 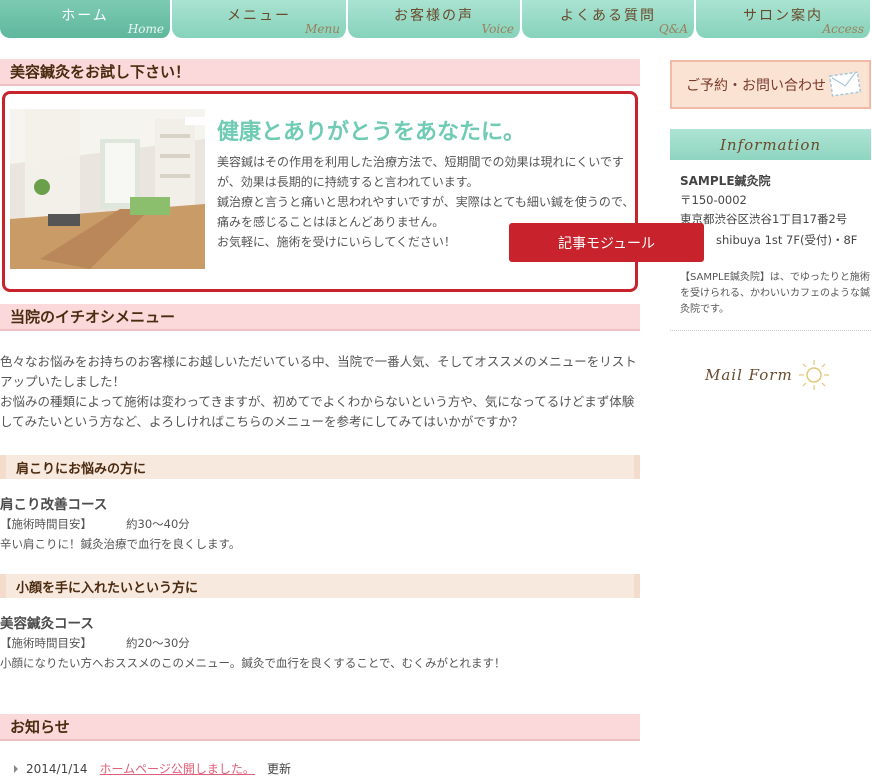 I want to click on clinic-name: SAMPLE鍼灸院, so click(x=725, y=181).